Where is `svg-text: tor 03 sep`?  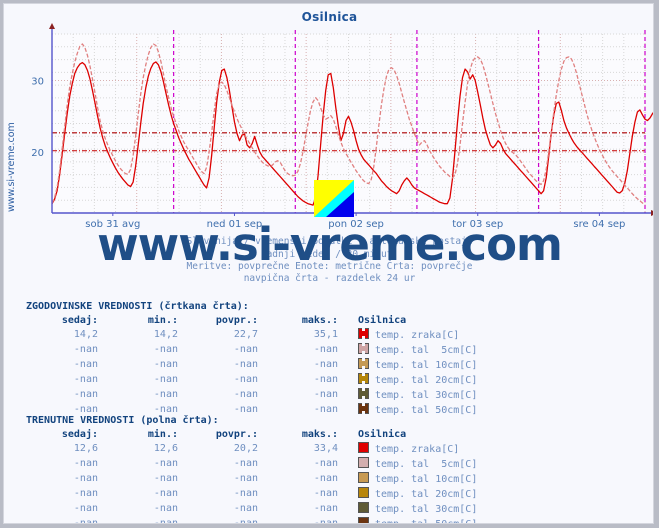 svg-text: tor 03 sep is located at coordinates (477, 224).